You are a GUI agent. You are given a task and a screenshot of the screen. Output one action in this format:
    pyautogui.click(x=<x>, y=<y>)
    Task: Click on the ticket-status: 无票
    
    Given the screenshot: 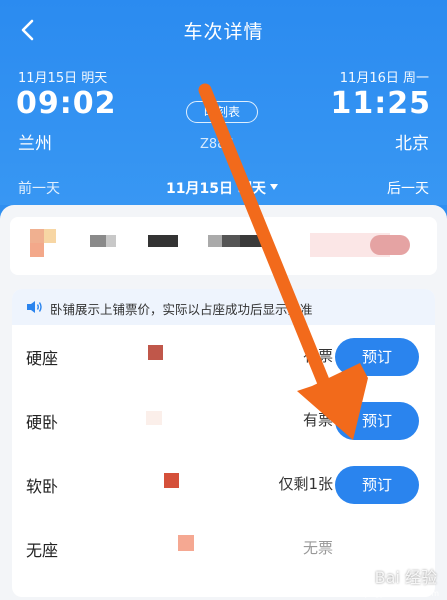 What is the action you would take?
    pyautogui.click(x=317, y=548)
    